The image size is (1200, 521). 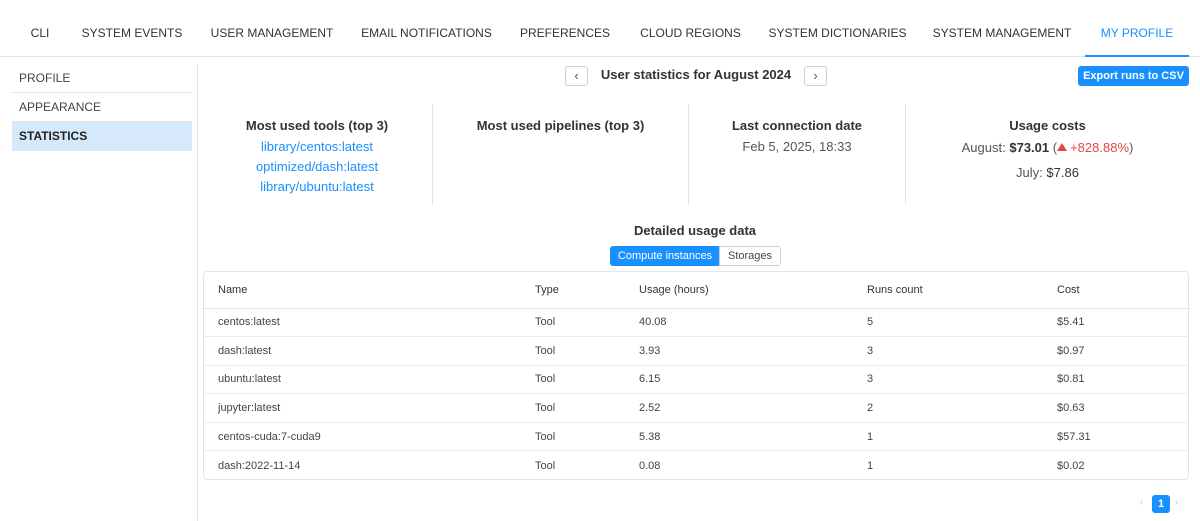 What do you see at coordinates (102, 78) in the screenshot?
I see `sidebar-item-profile: PROFILE` at bounding box center [102, 78].